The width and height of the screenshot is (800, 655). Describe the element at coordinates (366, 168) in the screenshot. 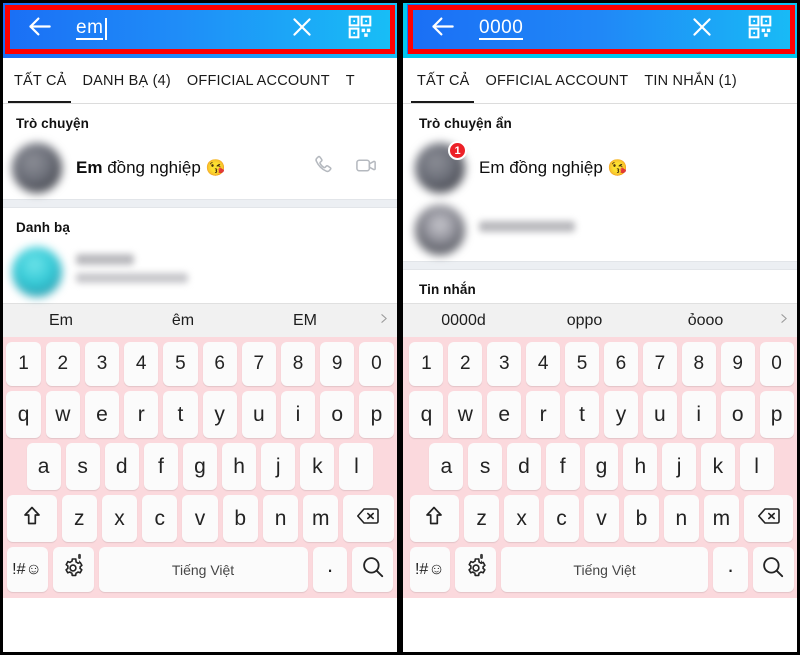

I see `video-call-icon` at that location.